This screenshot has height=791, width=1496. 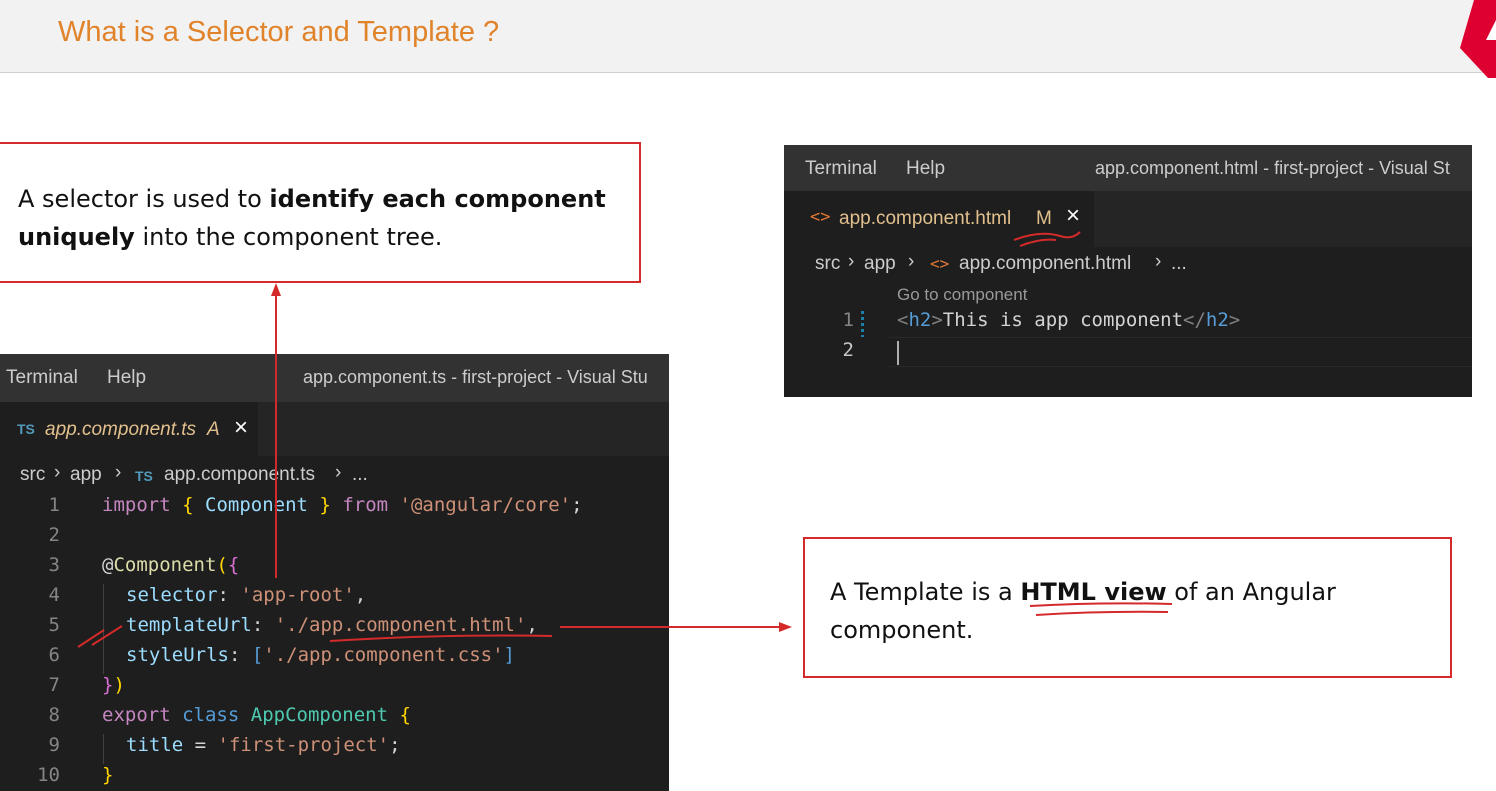 I want to click on code-line-9: title = 'first-project';, so click(x=263, y=745).